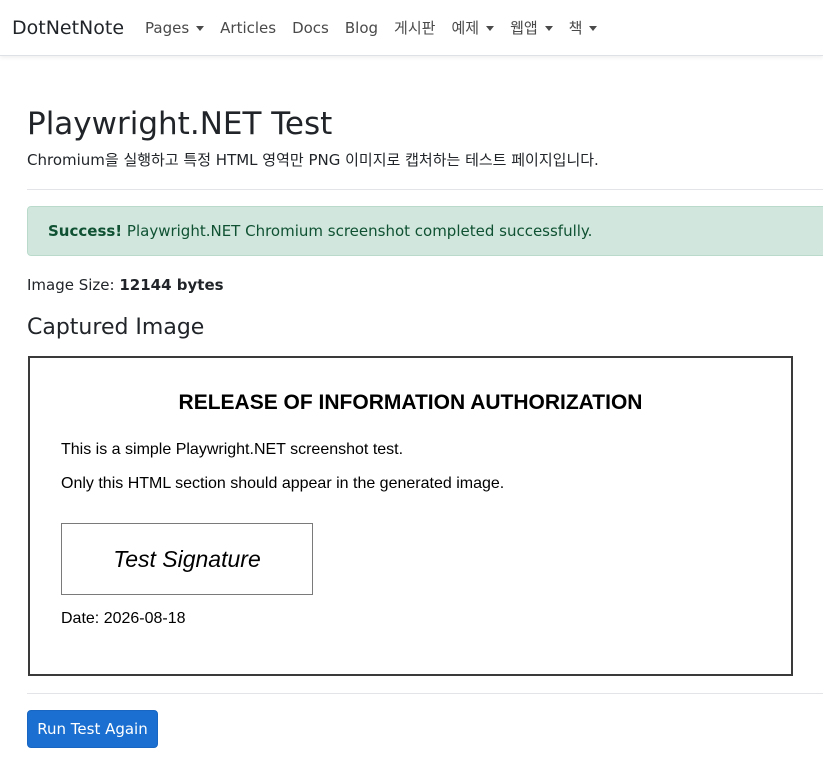 The height and width of the screenshot is (761, 823). I want to click on document-date: Date: 2026-08-18, so click(123, 618).